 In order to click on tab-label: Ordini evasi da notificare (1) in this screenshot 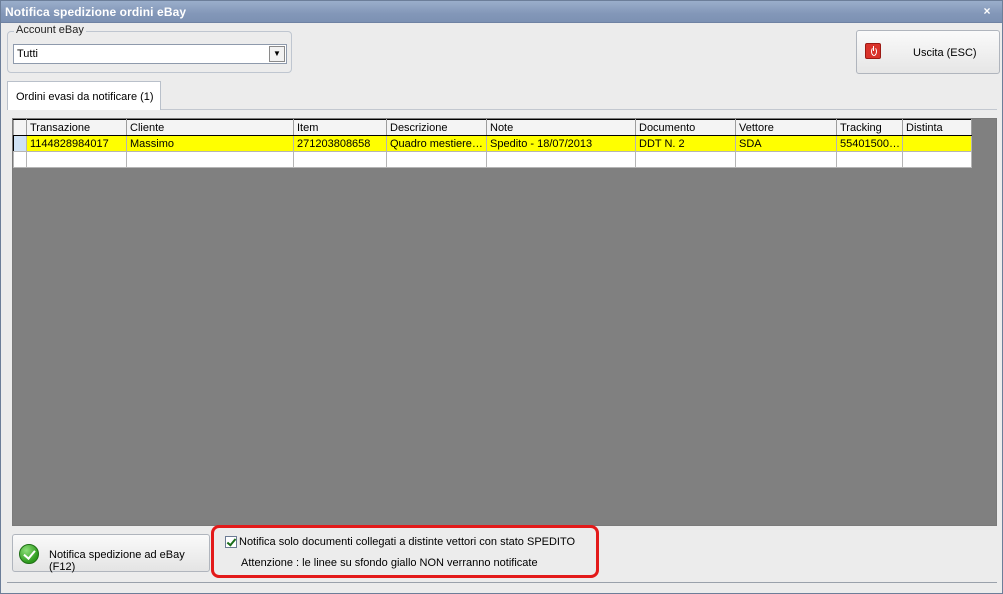, I will do `click(85, 97)`.